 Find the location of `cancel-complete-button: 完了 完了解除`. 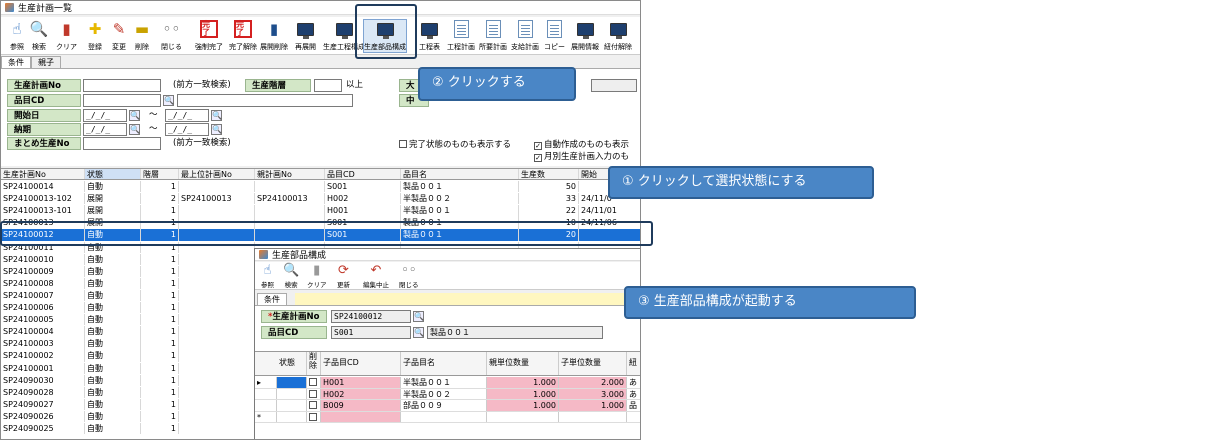

cancel-complete-button: 完了 完了解除 is located at coordinates (243, 36).